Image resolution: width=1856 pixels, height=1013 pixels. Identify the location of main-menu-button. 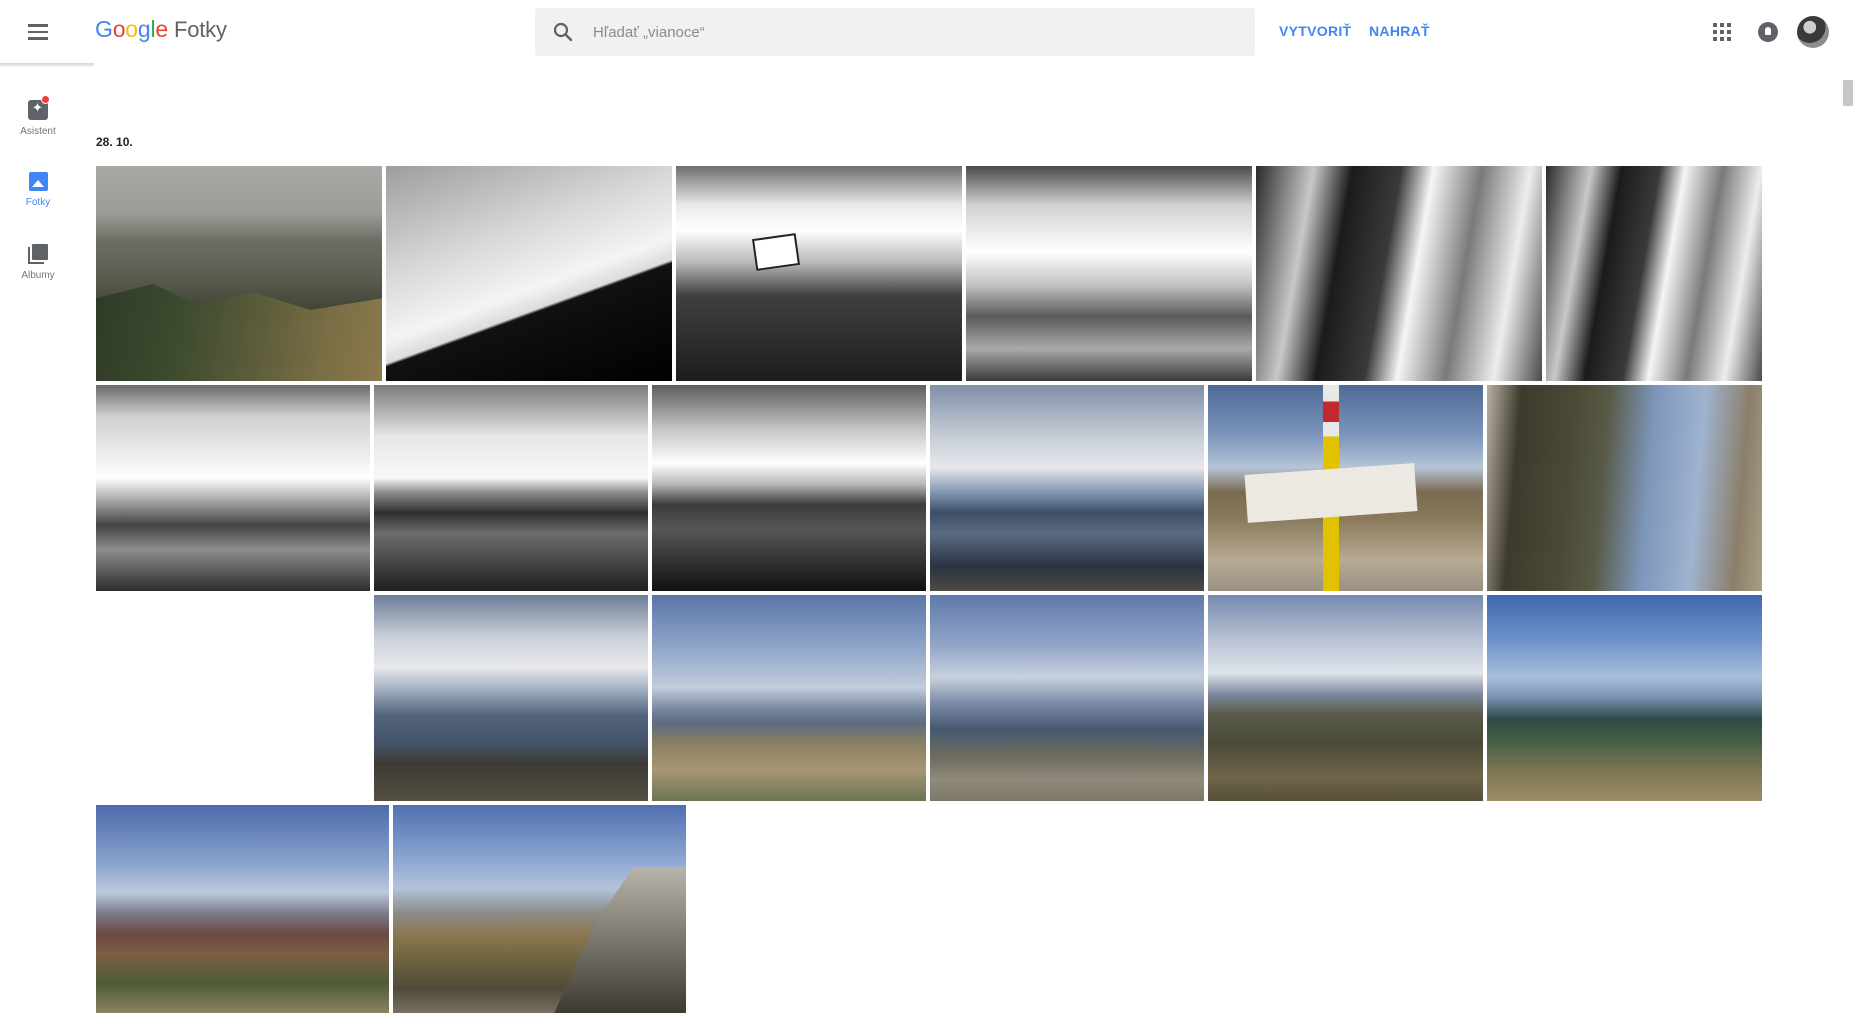
(38, 32).